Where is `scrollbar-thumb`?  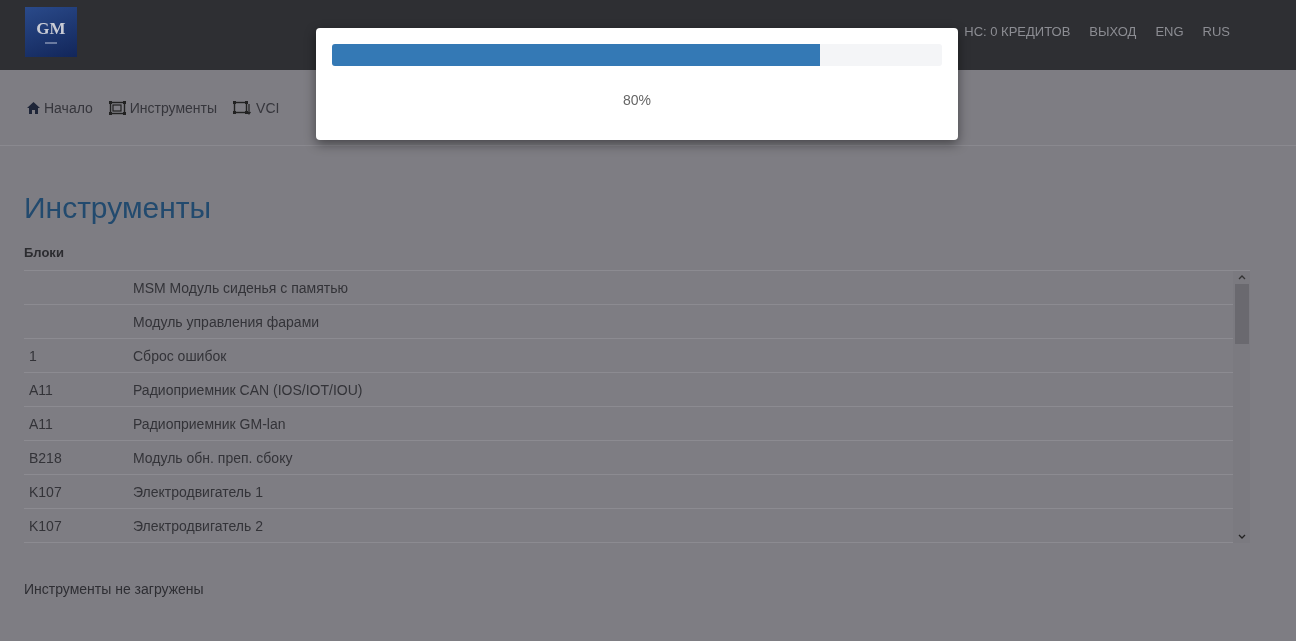
scrollbar-thumb is located at coordinates (1241, 314).